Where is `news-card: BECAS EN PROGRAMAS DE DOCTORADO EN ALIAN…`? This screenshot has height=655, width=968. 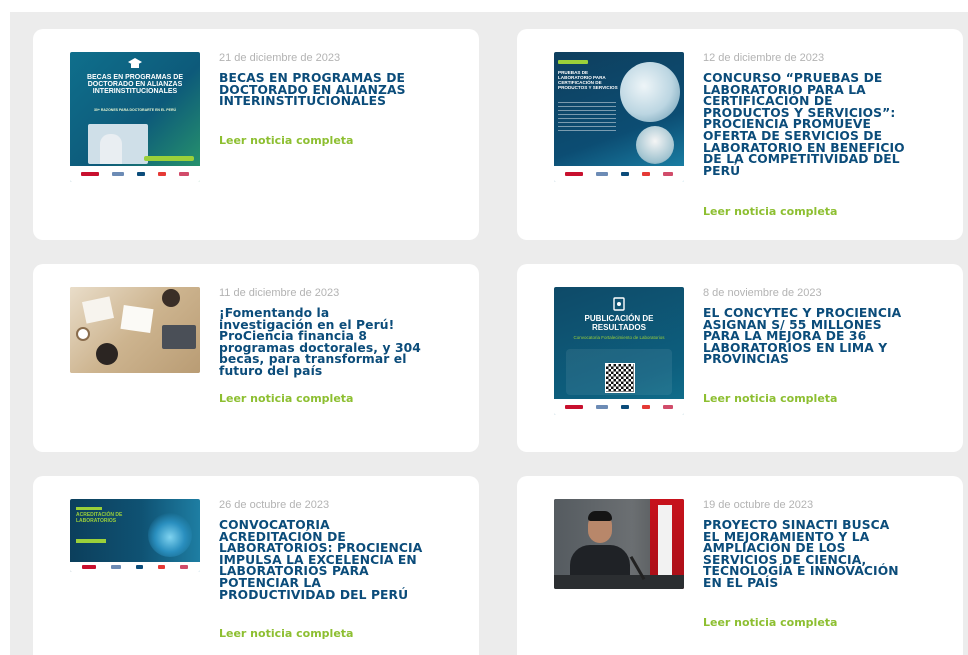 news-card: BECAS EN PROGRAMAS DE DOCTORADO EN ALIAN… is located at coordinates (256, 134).